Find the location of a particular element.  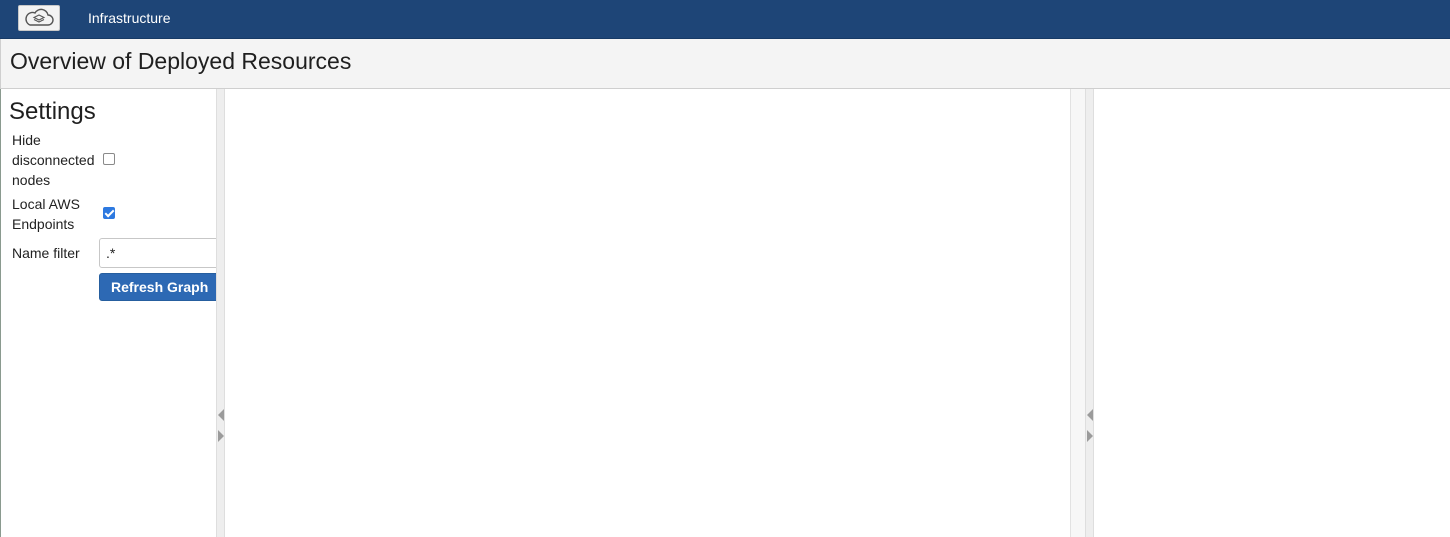

hide-disconnected-checkbox is located at coordinates (109, 159).